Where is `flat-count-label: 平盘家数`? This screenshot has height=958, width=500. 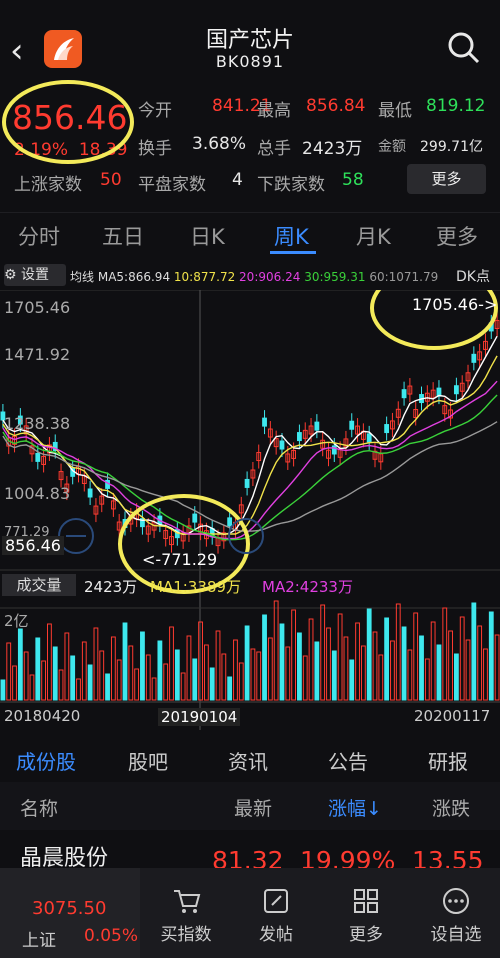
flat-count-label: 平盘家数 is located at coordinates (172, 185).